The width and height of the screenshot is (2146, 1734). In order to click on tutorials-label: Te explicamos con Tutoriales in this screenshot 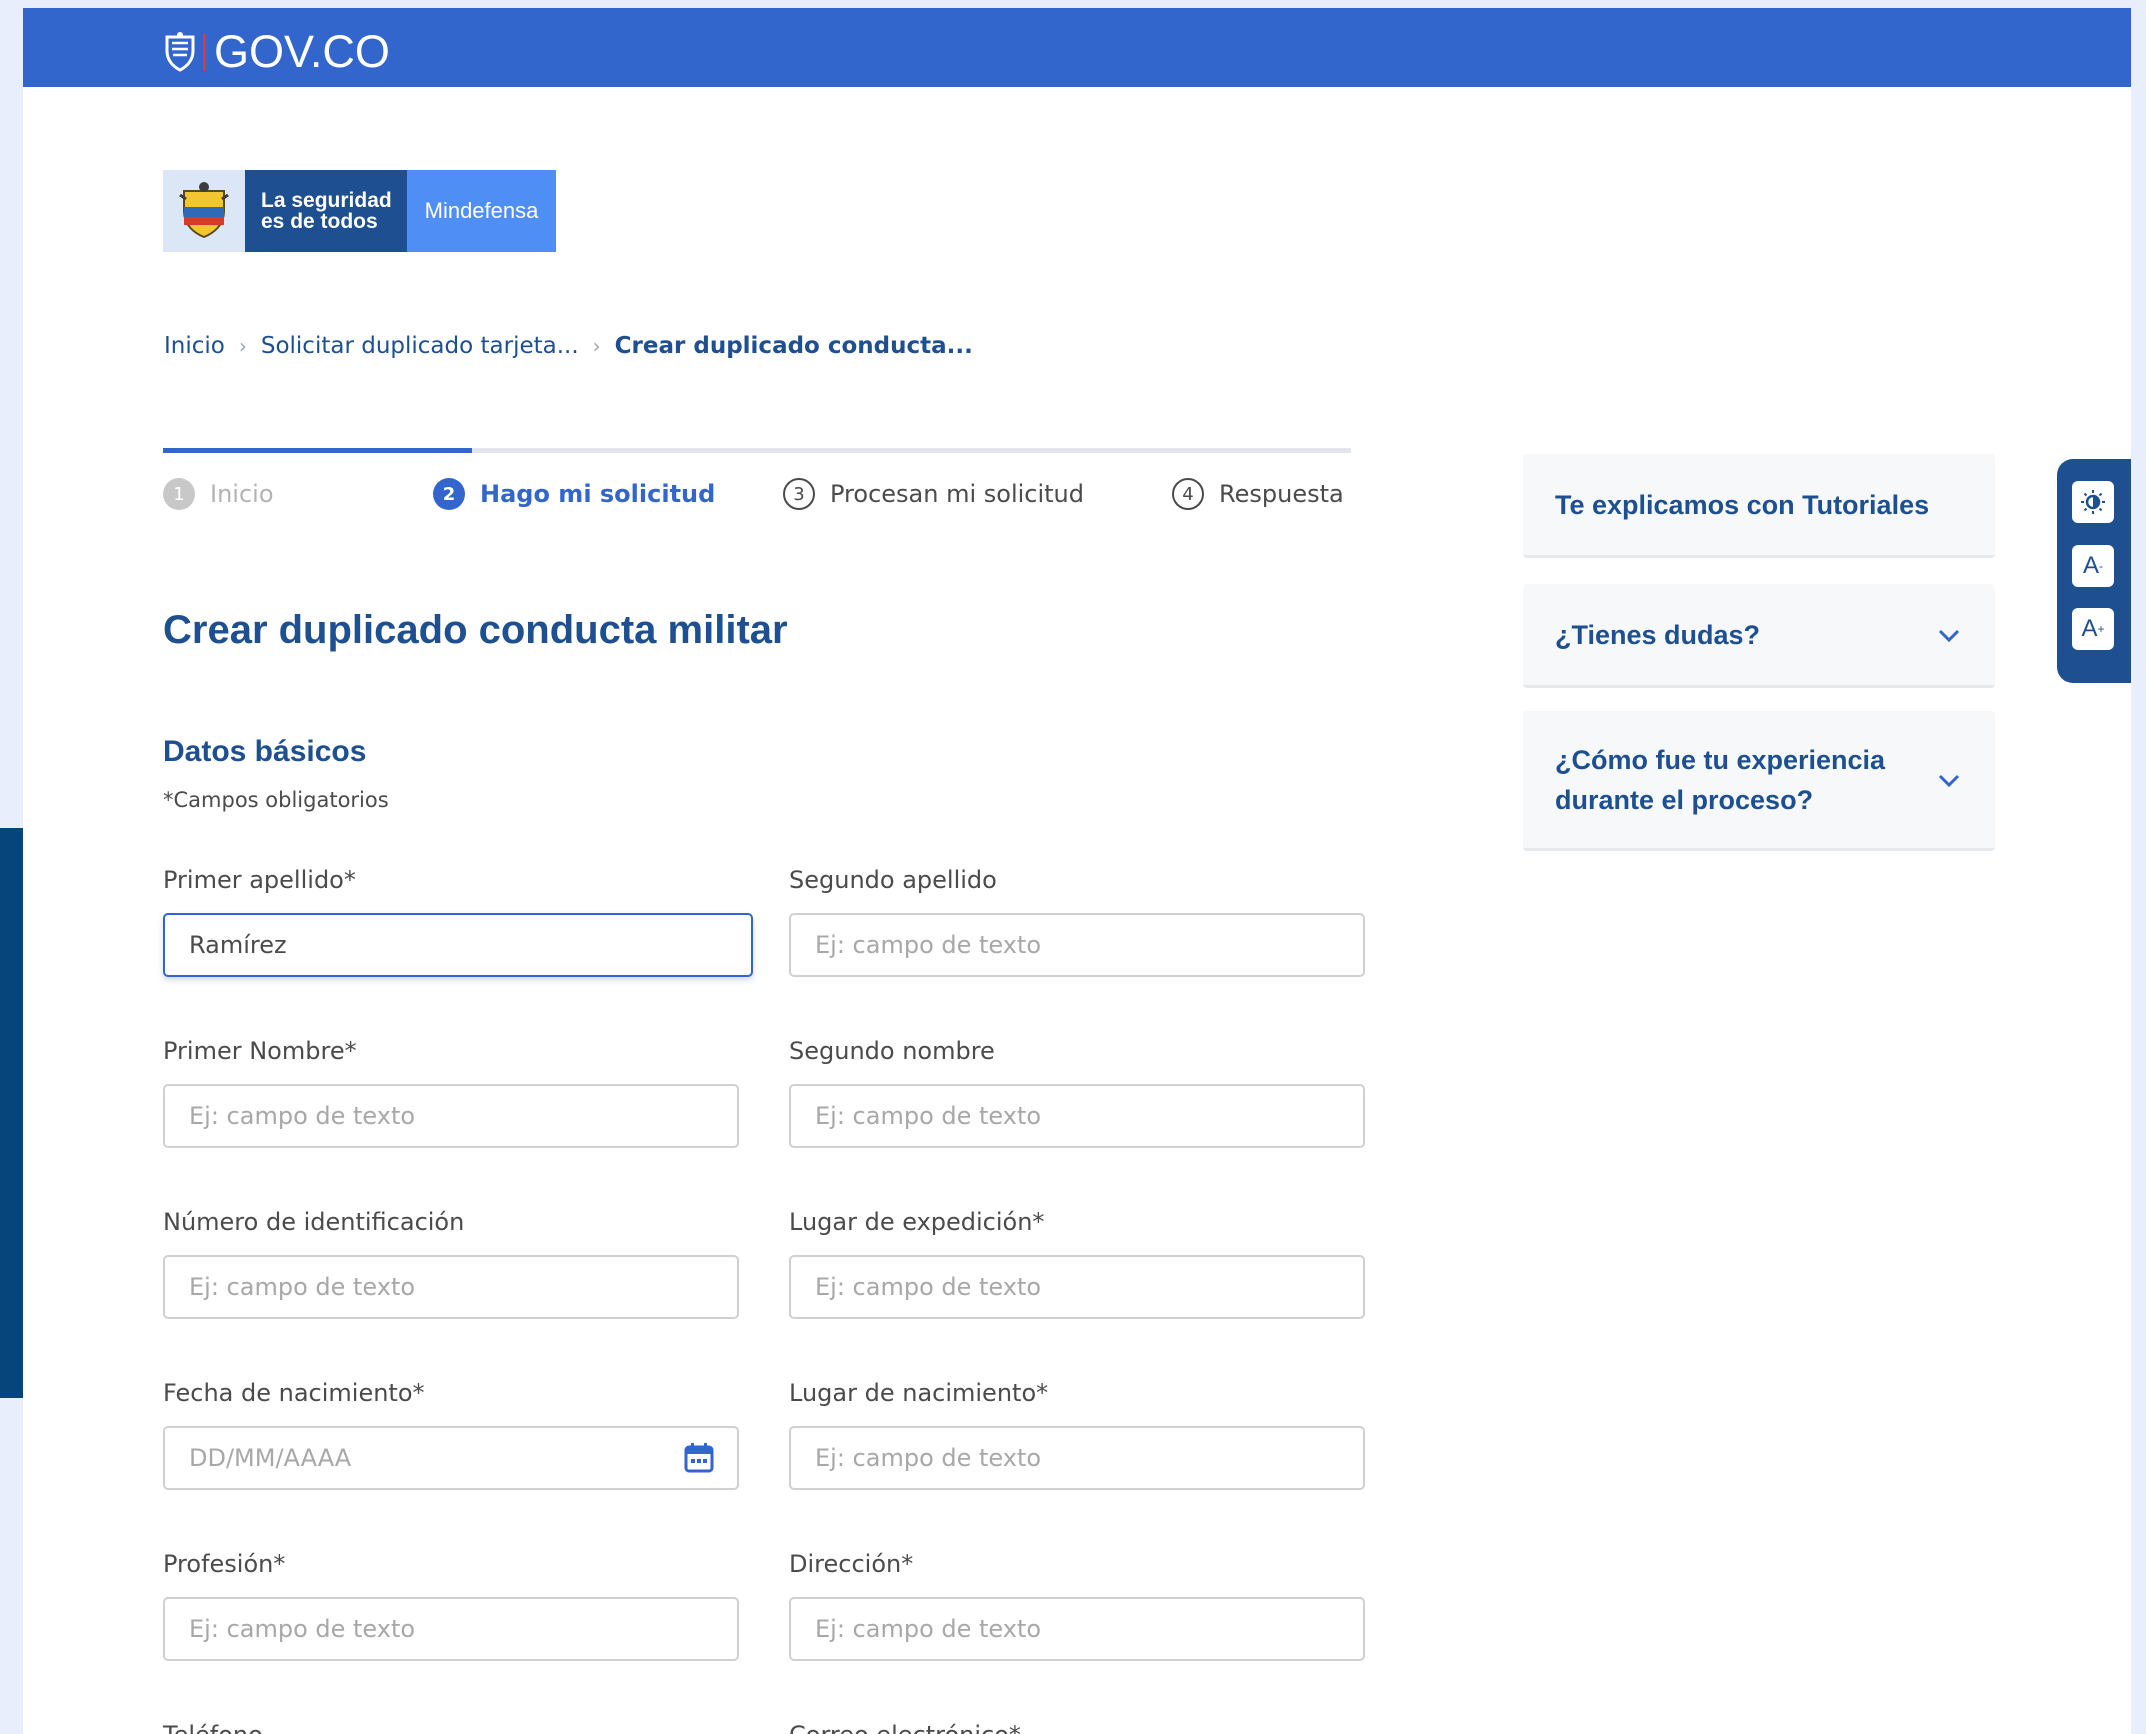, I will do `click(1742, 504)`.